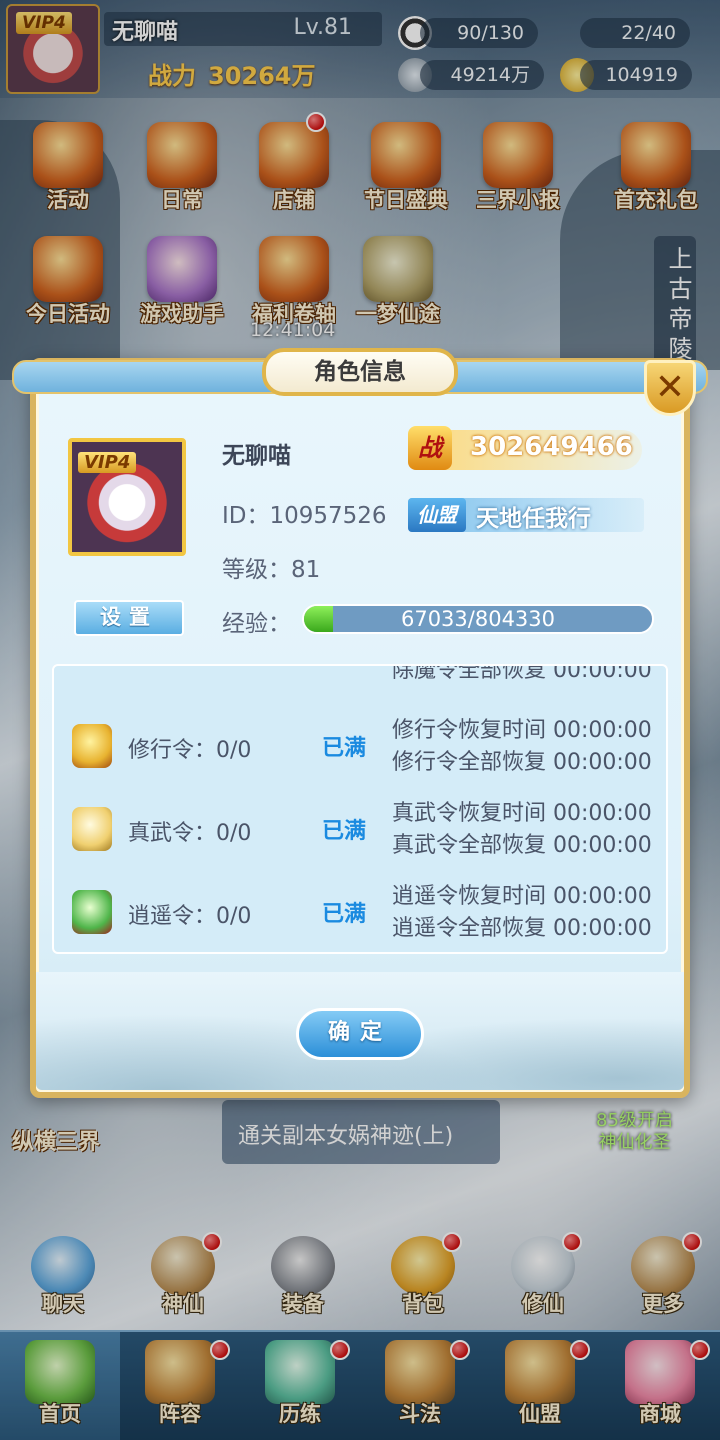  Describe the element at coordinates (92, 829) in the screenshot. I see `zhenwu-token-icon` at that location.